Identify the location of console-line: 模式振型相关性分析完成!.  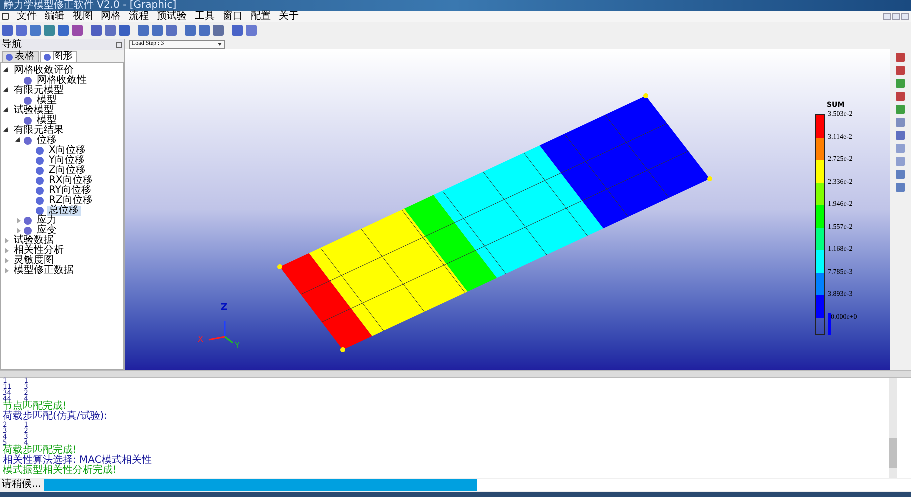
(60, 471).